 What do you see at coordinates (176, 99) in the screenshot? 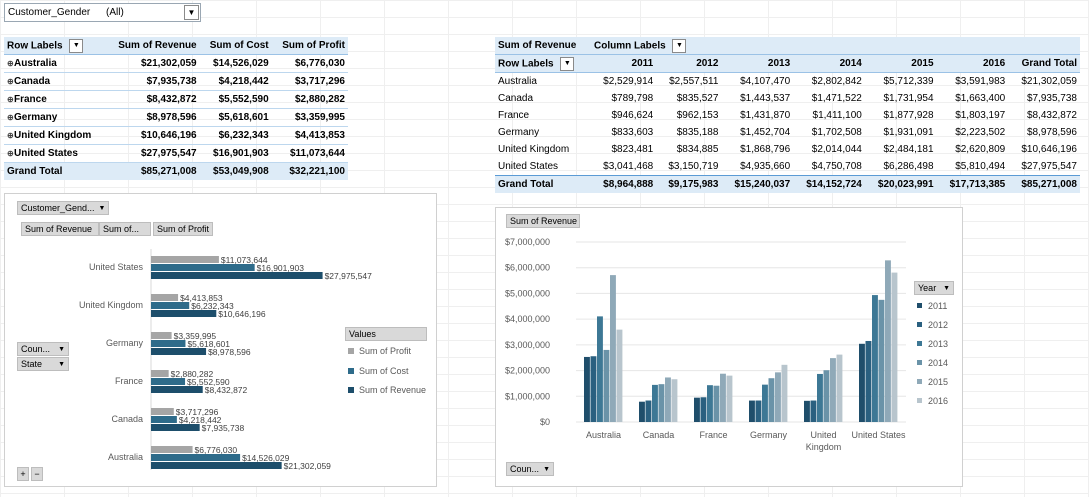
I see `pivot-row: ⊕France $8,432,872 $5,552,590 $2,880,282` at bounding box center [176, 99].